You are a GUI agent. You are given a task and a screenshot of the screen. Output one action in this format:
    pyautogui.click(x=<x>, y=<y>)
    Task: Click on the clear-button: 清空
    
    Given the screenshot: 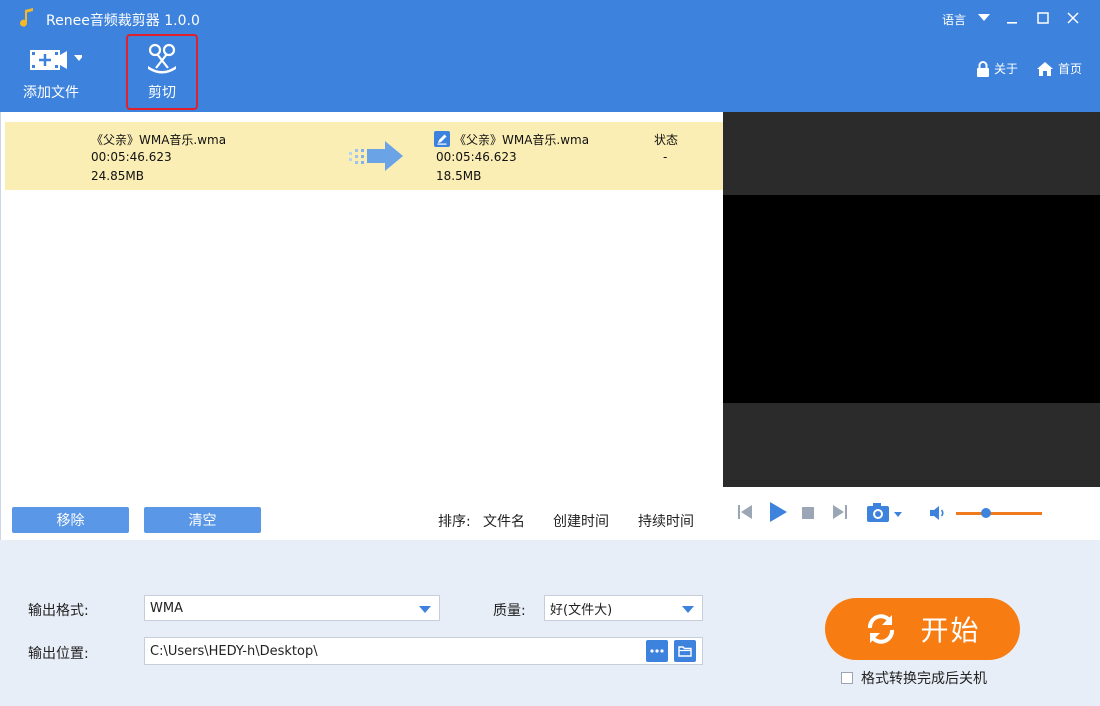 What is the action you would take?
    pyautogui.click(x=202, y=520)
    